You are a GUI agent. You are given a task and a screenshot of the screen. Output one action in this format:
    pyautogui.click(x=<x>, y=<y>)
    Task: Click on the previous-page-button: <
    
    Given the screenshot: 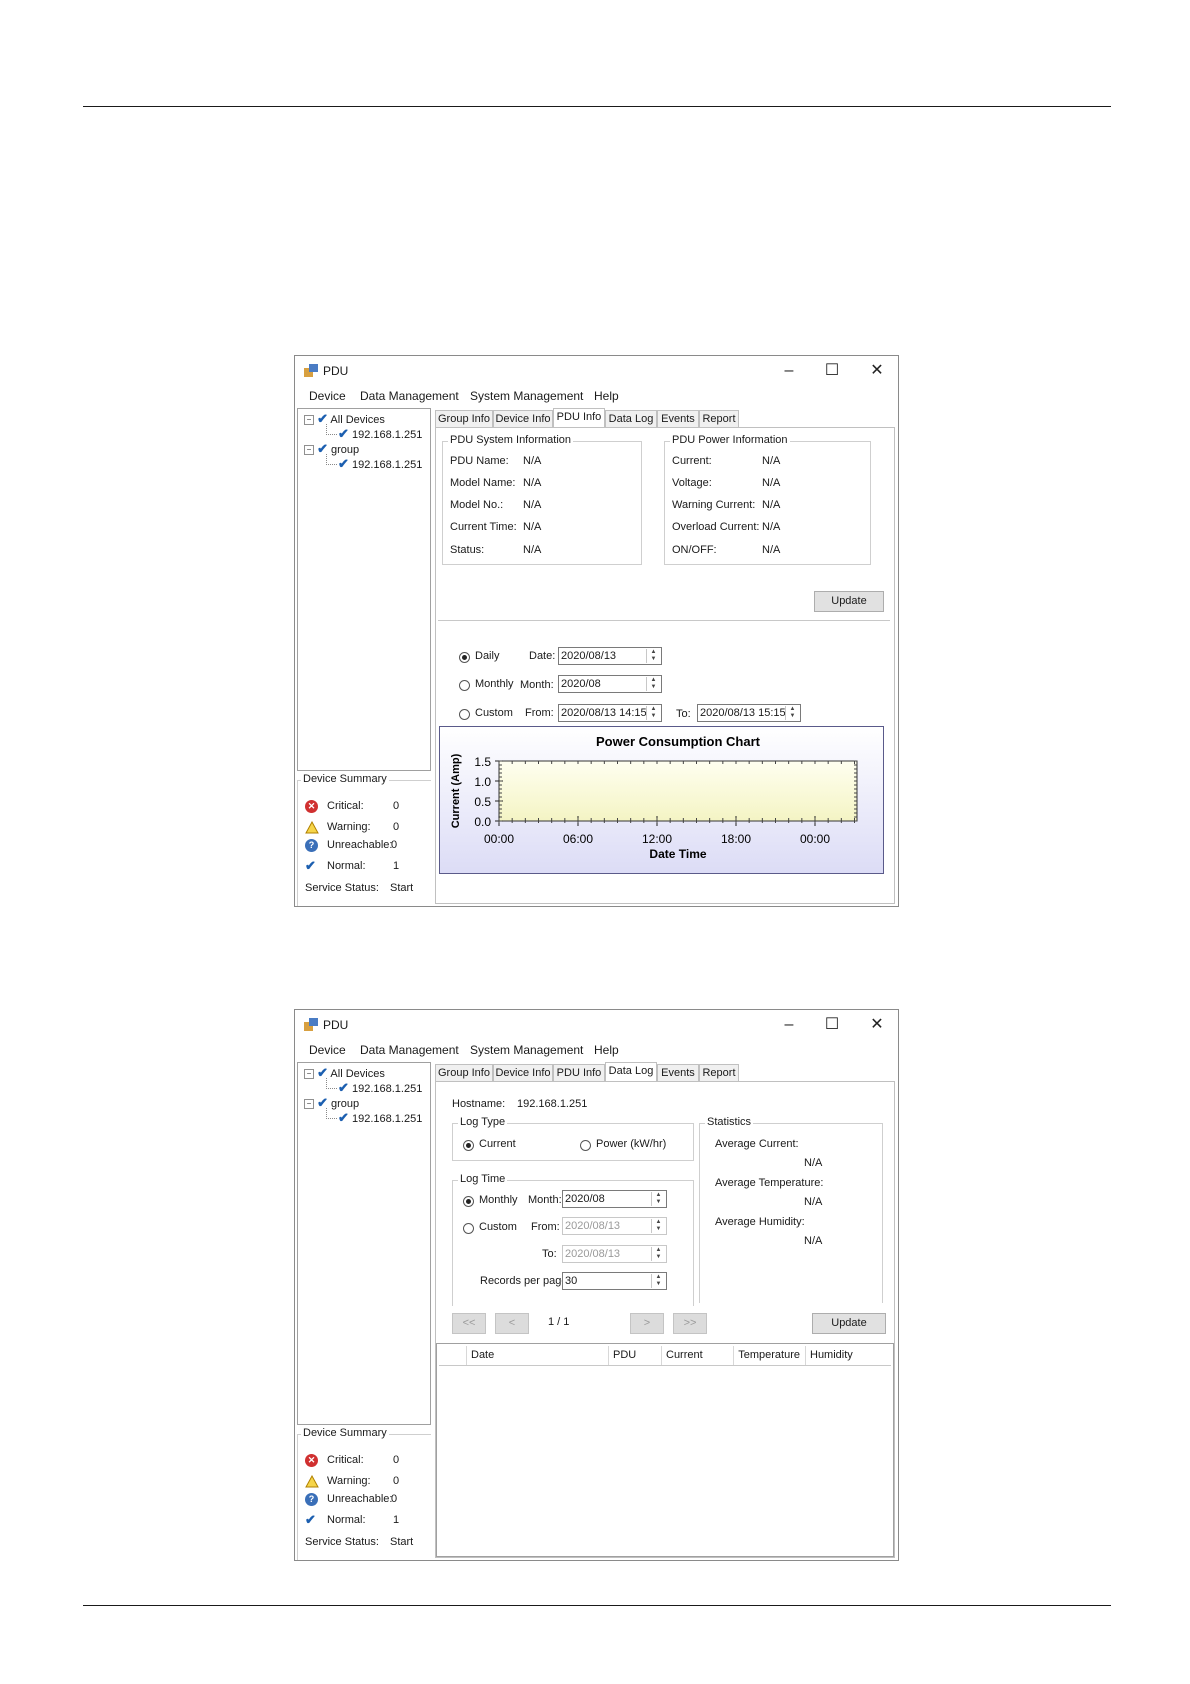 What is the action you would take?
    pyautogui.click(x=512, y=1323)
    